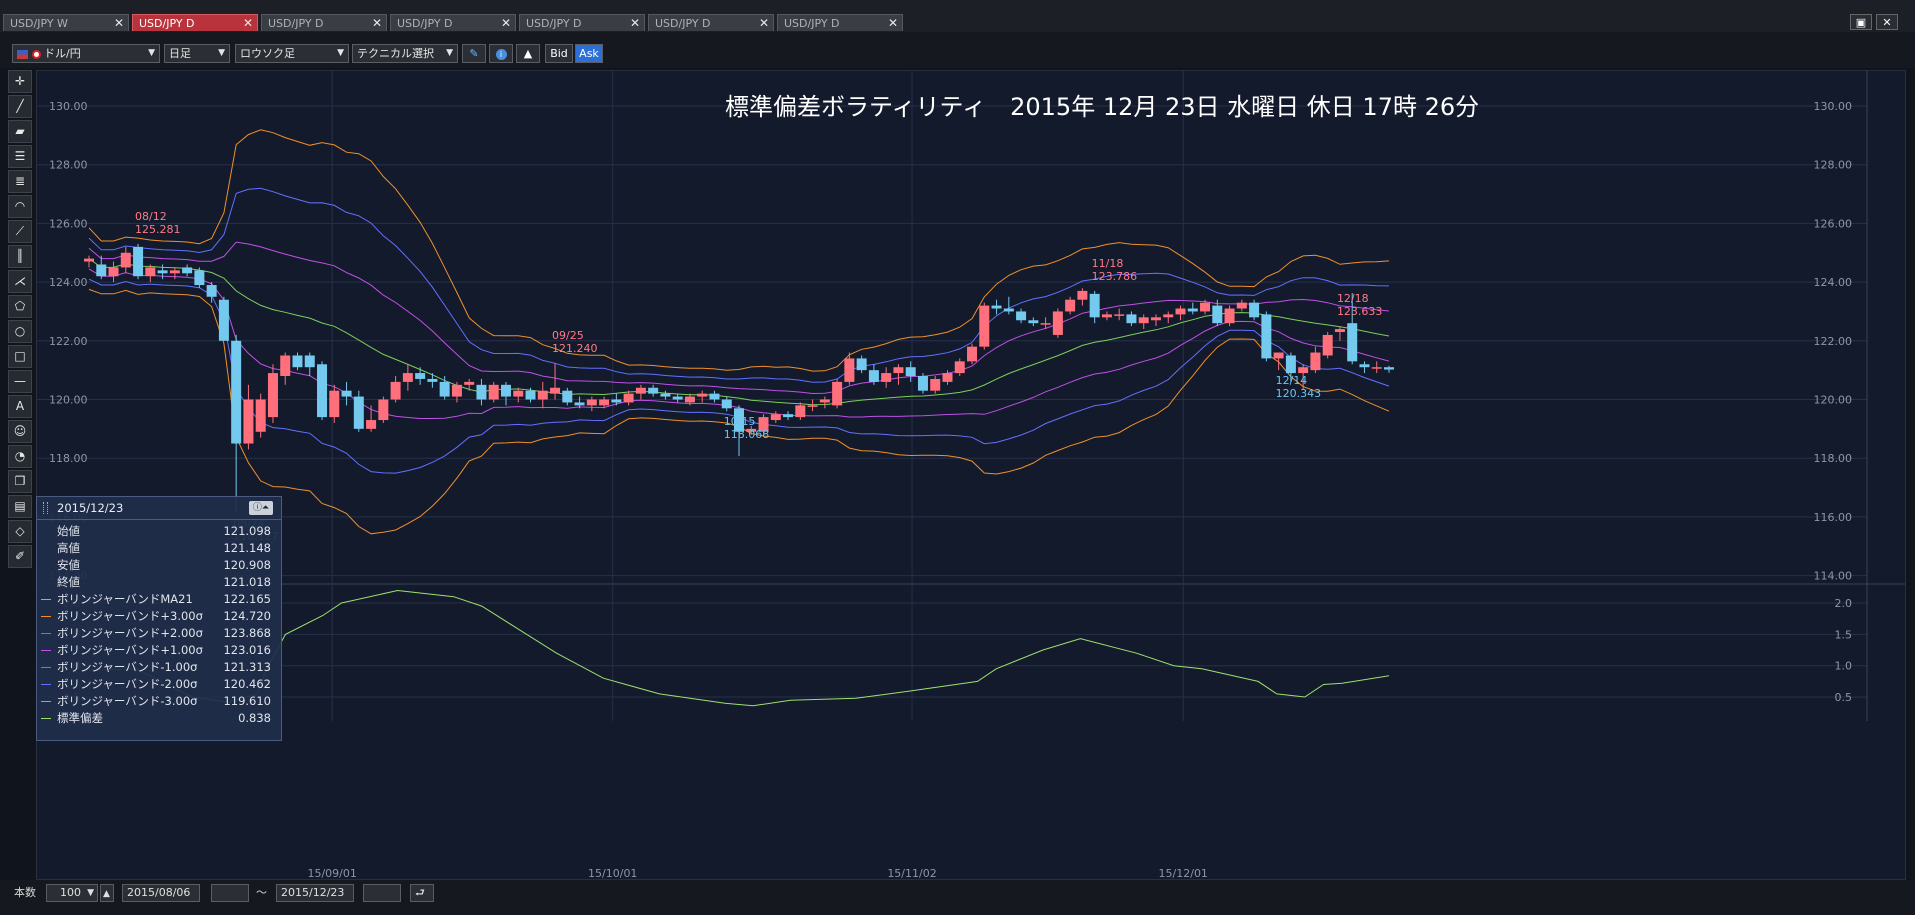 The height and width of the screenshot is (915, 1915). What do you see at coordinates (474, 53) in the screenshot?
I see `pen-button: ✎` at bounding box center [474, 53].